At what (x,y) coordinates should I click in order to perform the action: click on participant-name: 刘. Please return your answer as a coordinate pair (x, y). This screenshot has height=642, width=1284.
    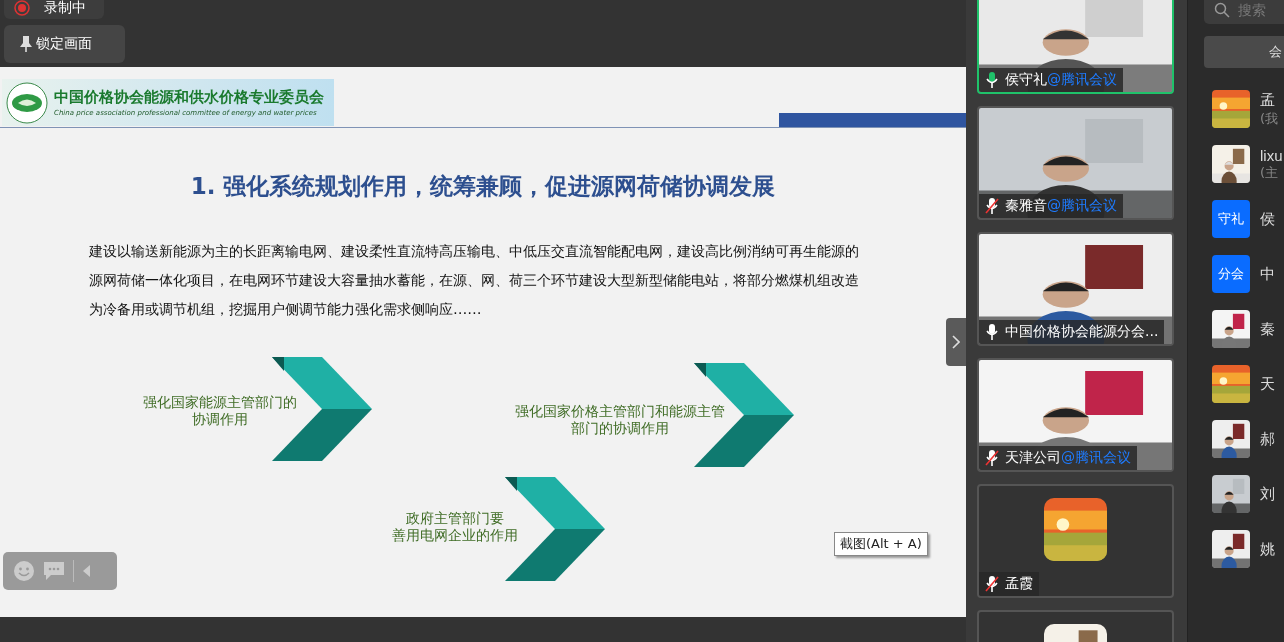
    Looking at the image, I should click on (1267, 494).